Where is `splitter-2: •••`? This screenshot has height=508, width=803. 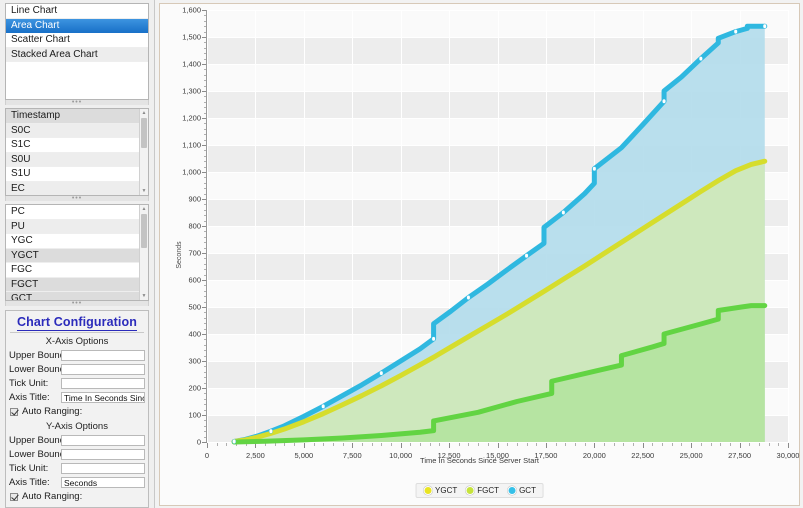
splitter-2: ••• is located at coordinates (77, 198).